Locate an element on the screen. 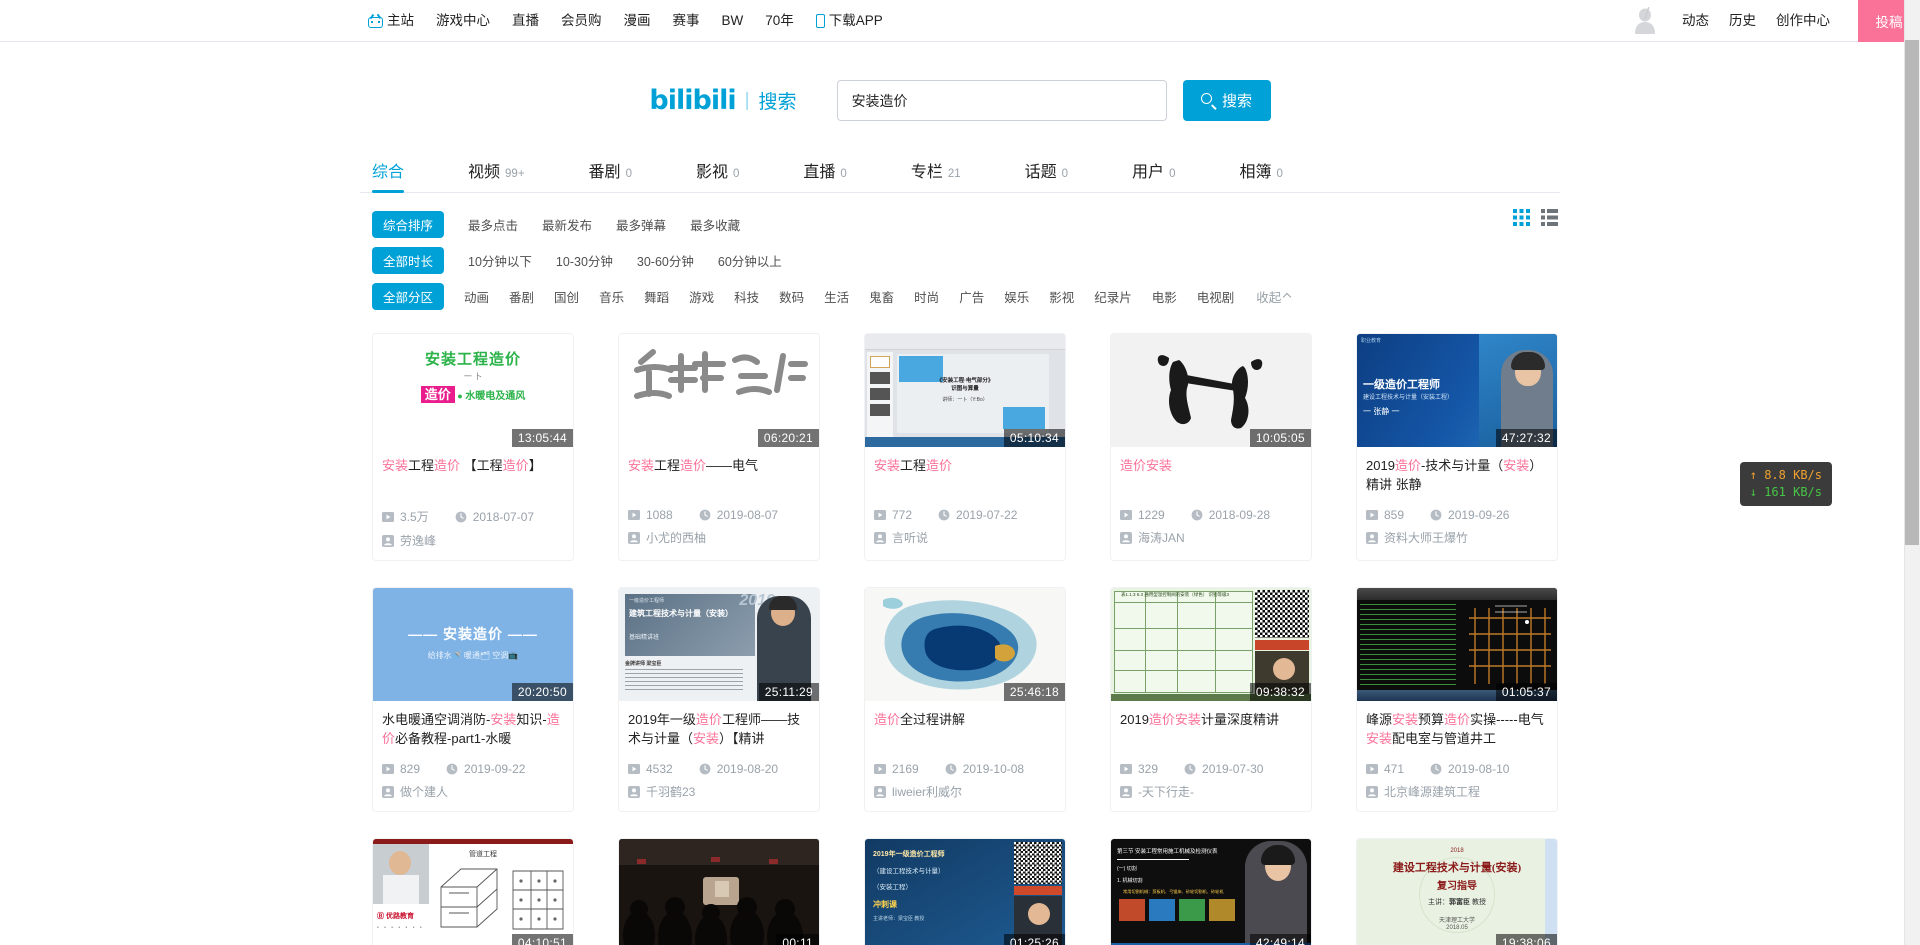 This screenshot has width=1920, height=945. tab-9: 相簿 0 is located at coordinates (1260, 175).